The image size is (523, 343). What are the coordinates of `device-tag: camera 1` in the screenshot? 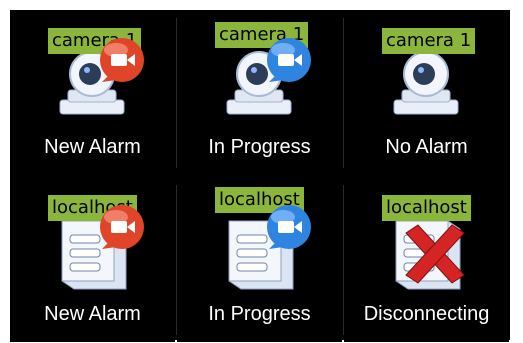 It's located at (429, 41).